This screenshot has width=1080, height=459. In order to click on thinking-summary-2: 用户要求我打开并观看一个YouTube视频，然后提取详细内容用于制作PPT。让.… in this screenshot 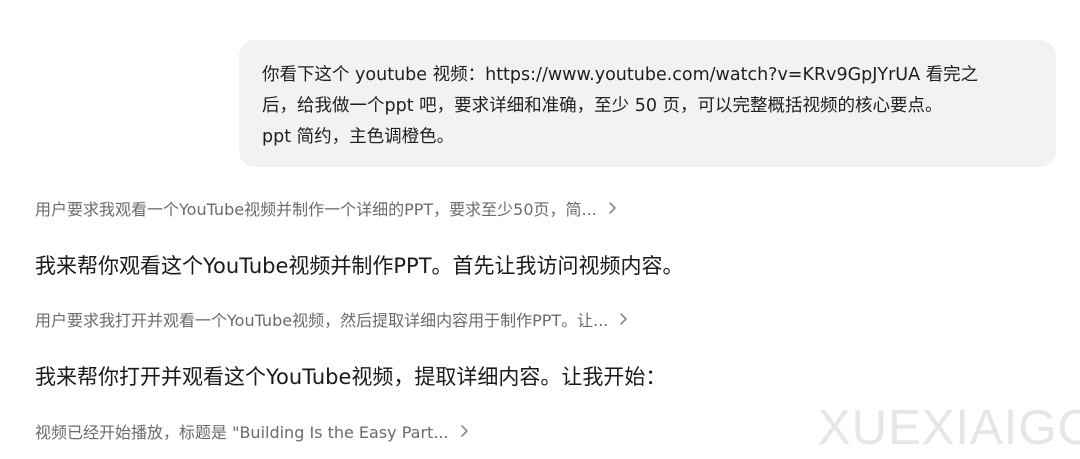, I will do `click(332, 319)`.